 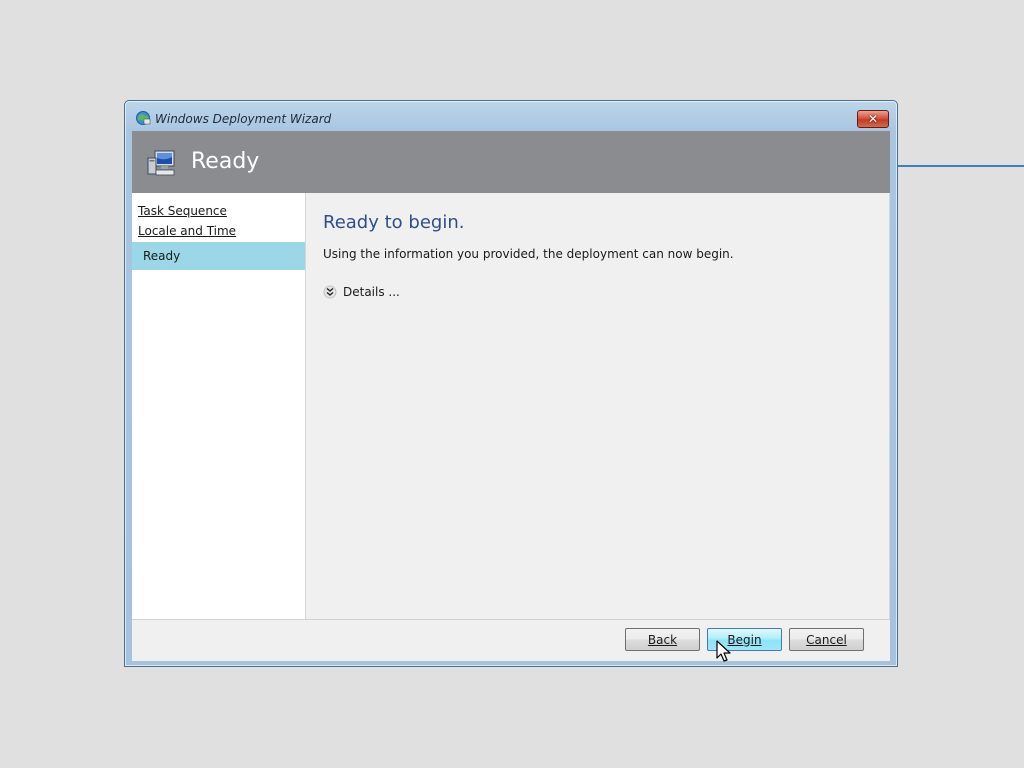 I want to click on nav-item-task-sequence: Task Sequence, so click(x=182, y=211).